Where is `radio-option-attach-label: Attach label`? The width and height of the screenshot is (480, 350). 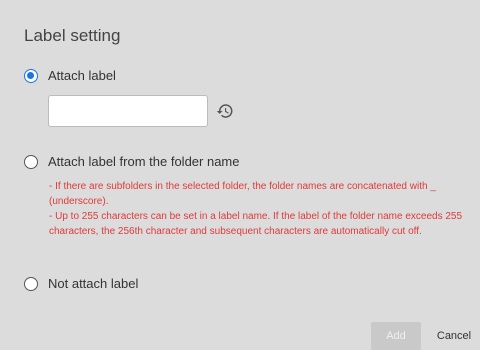 radio-option-attach-label: Attach label is located at coordinates (70, 75).